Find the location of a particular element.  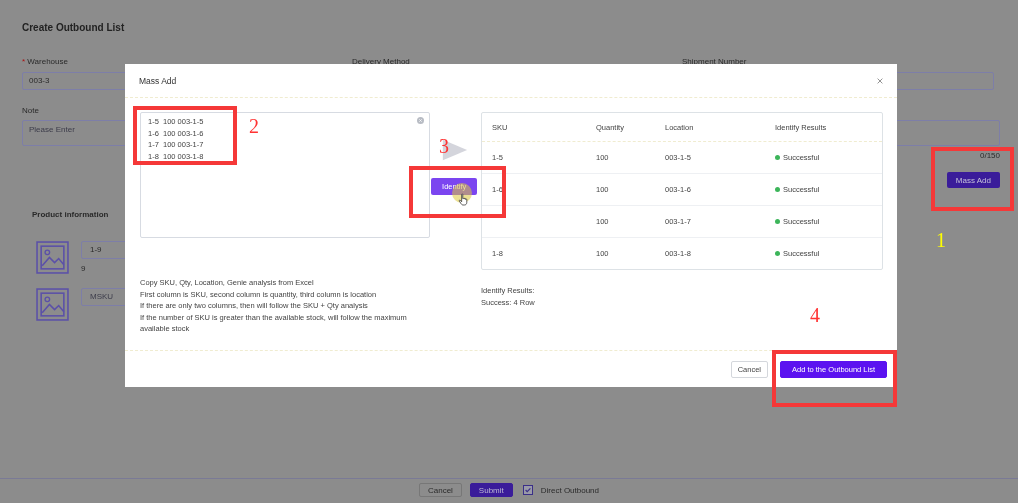

field-label: Delivery Method is located at coordinates (381, 61).